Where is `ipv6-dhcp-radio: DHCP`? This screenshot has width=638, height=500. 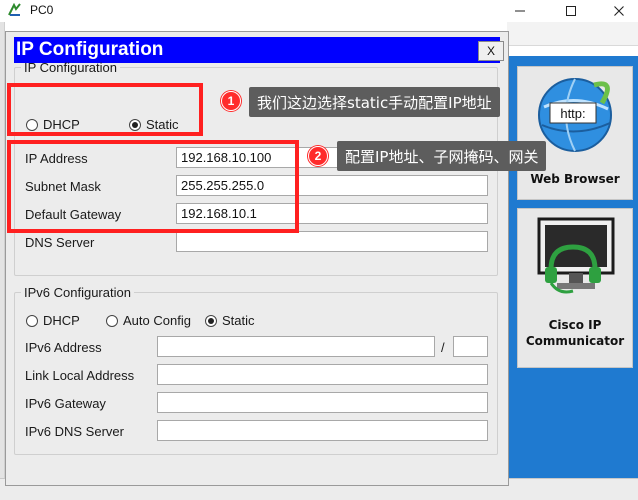
ipv6-dhcp-radio: DHCP is located at coordinates (53, 320).